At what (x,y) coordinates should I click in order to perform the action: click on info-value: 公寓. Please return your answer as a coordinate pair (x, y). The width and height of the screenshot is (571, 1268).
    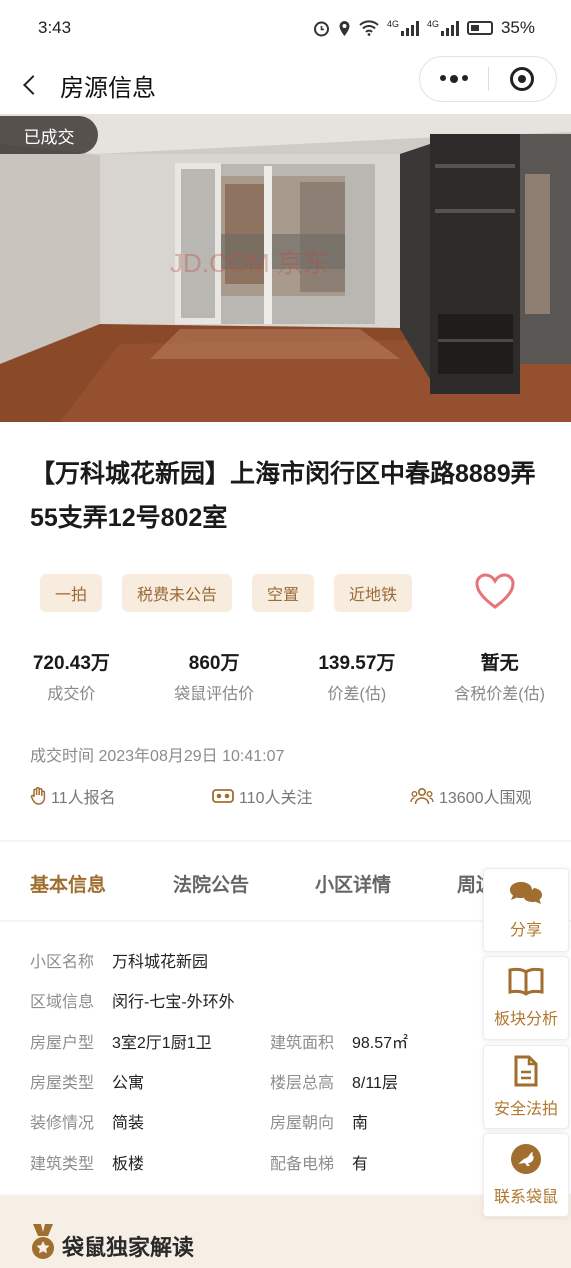
    Looking at the image, I should click on (128, 1083).